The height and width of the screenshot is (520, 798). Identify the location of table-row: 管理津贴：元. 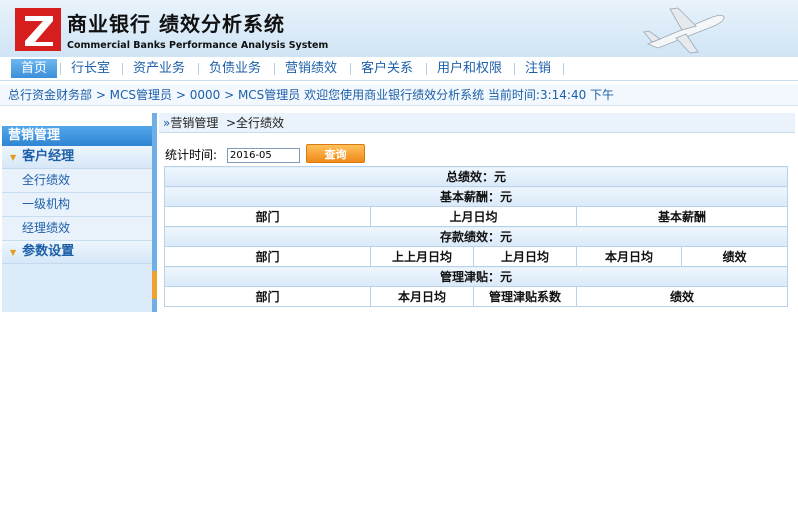
(476, 276).